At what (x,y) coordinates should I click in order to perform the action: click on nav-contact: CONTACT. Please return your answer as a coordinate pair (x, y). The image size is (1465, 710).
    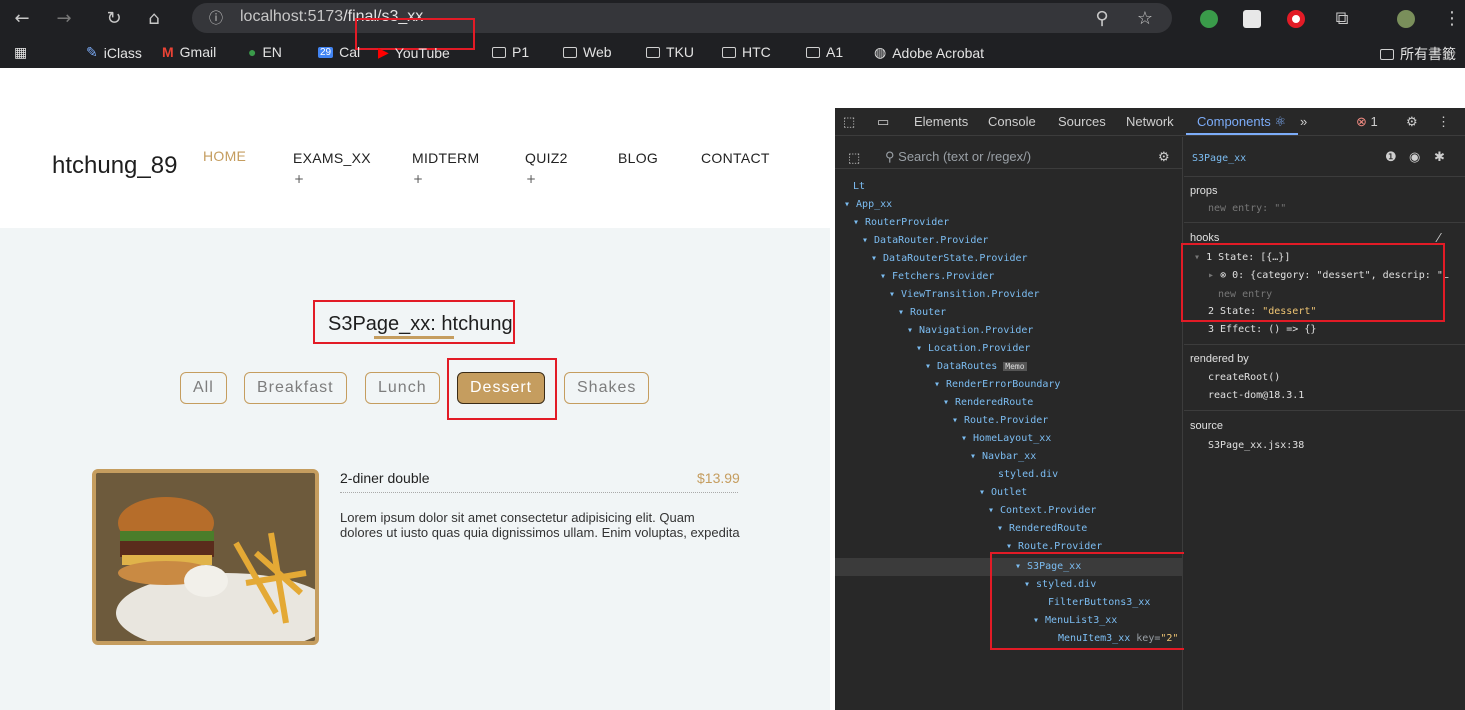
    Looking at the image, I should click on (735, 158).